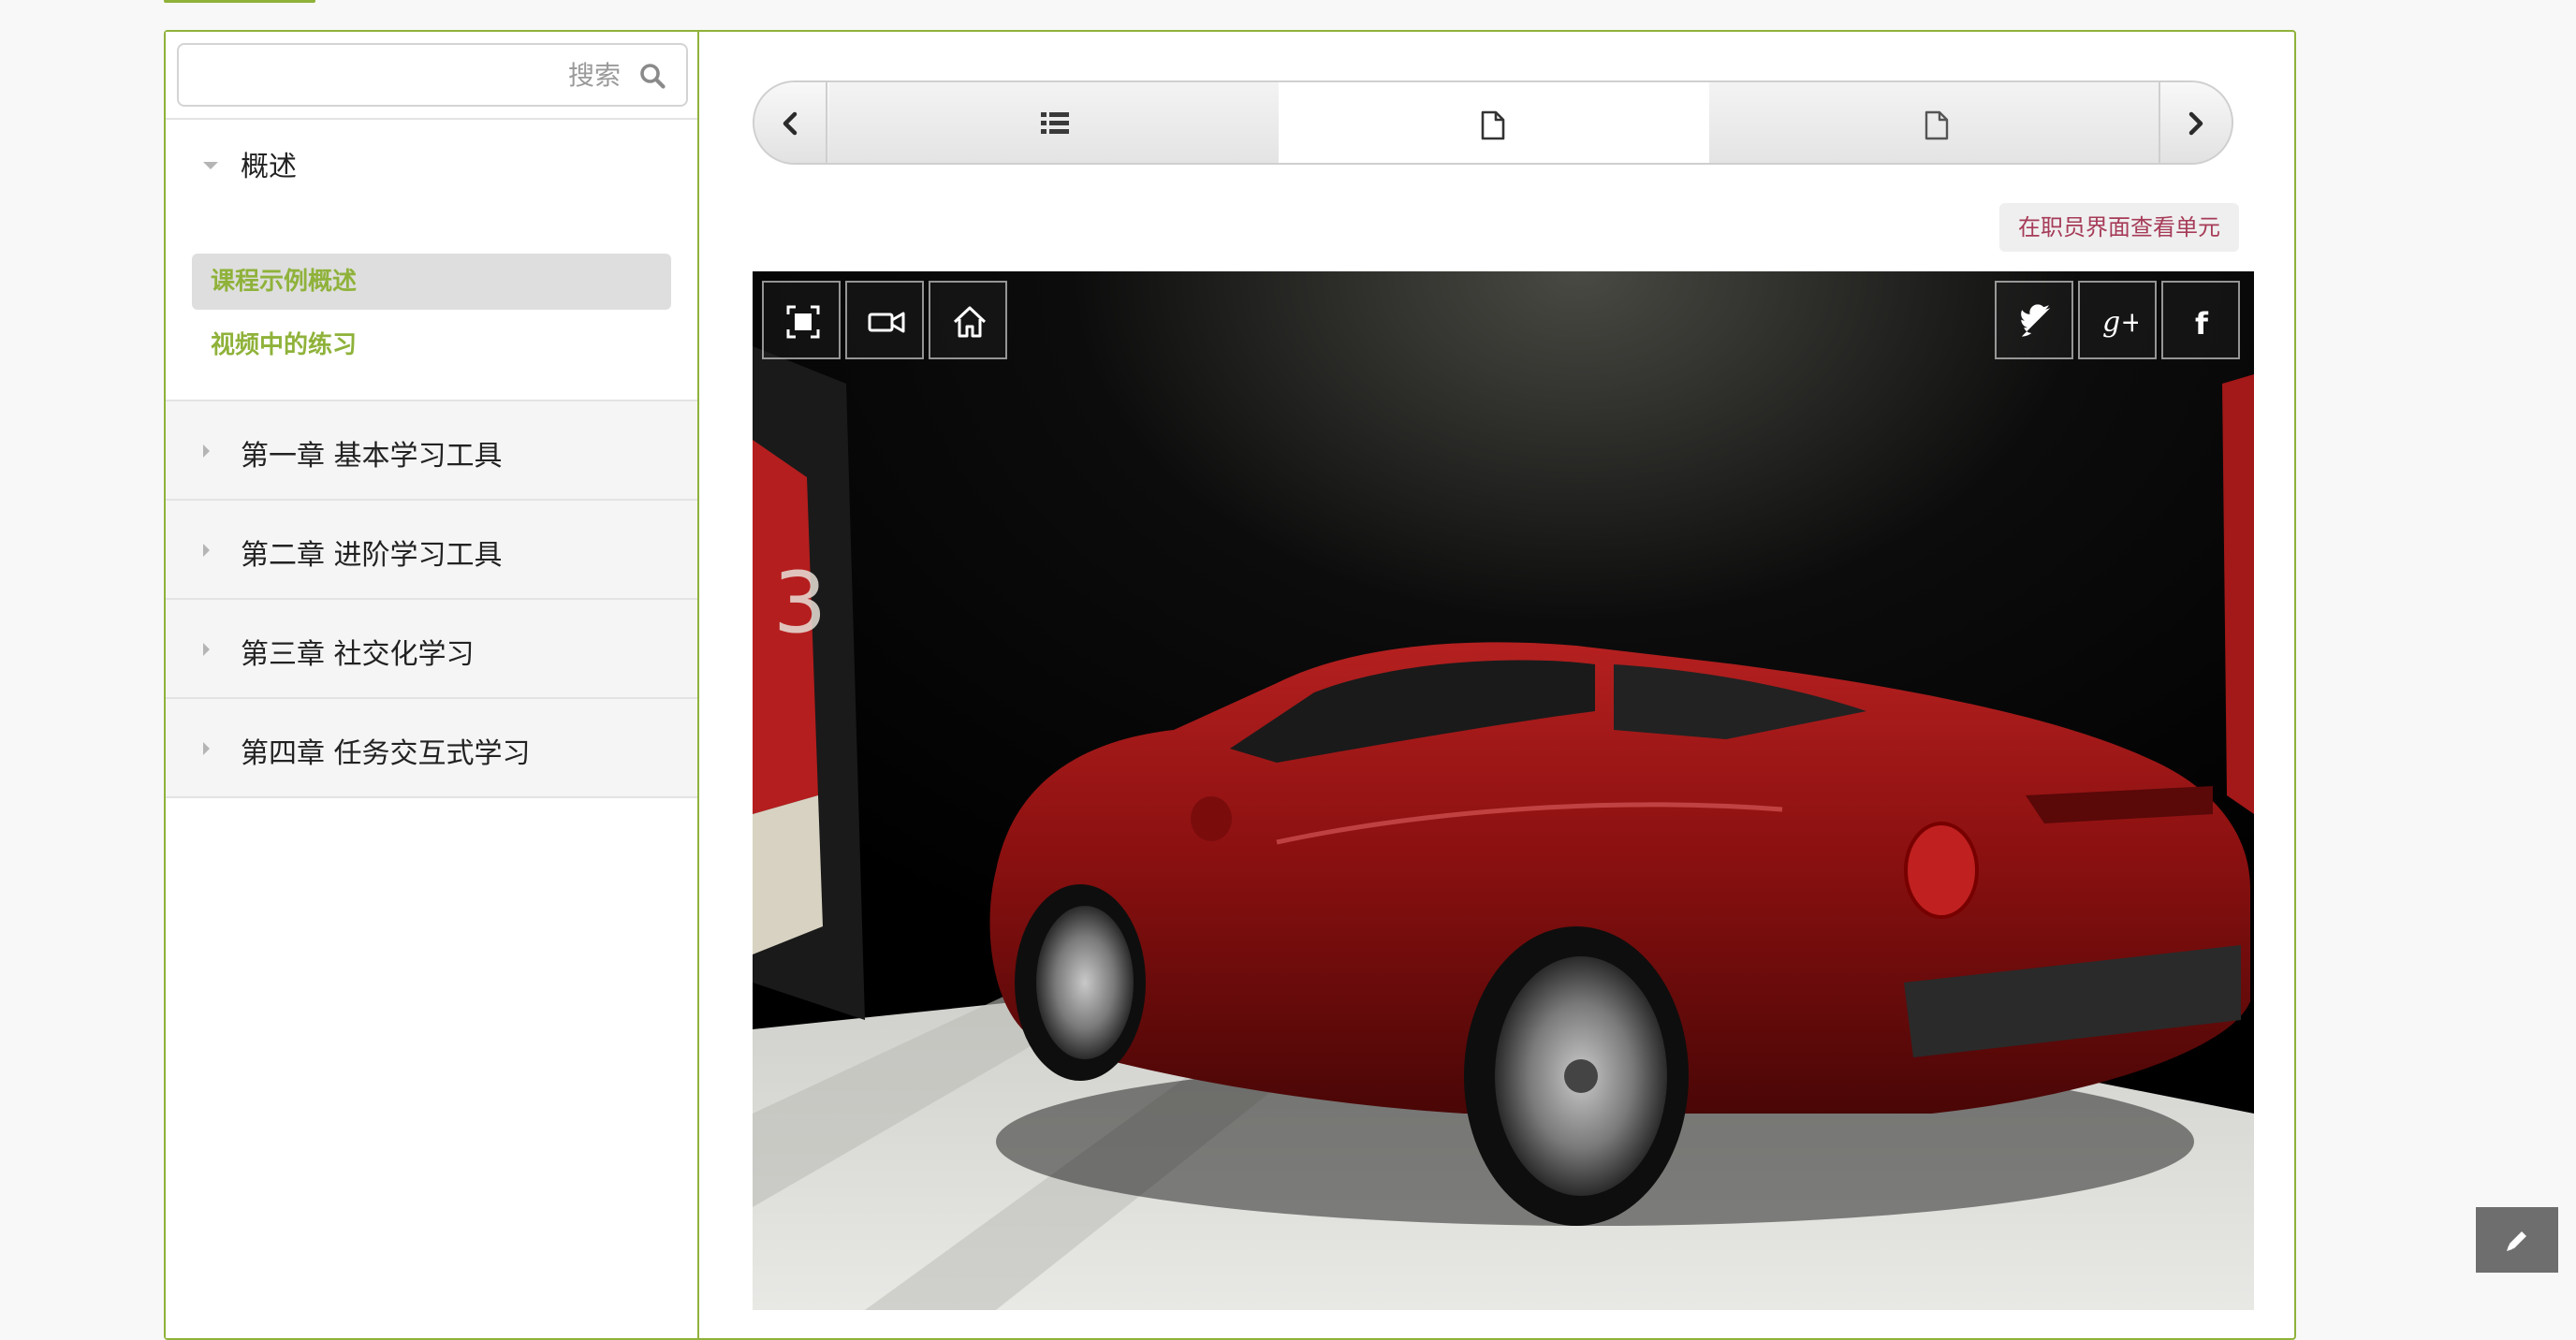 This screenshot has height=1340, width=2576. I want to click on svg-text: g+, so click(2120, 322).